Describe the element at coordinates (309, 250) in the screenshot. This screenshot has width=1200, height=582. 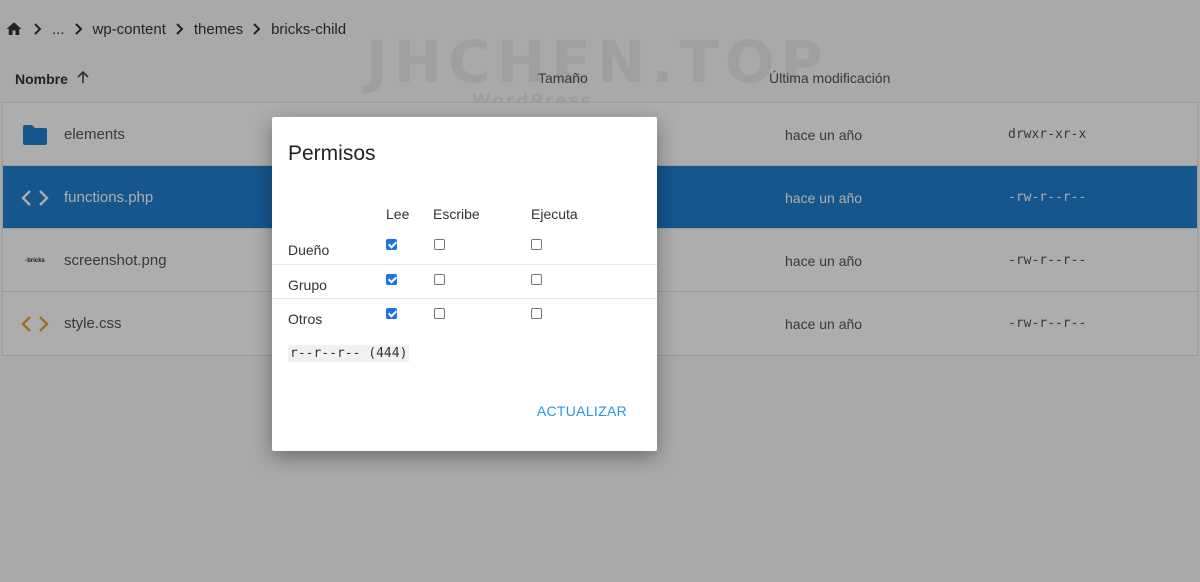
I see `permission-row-label: Dueño` at that location.